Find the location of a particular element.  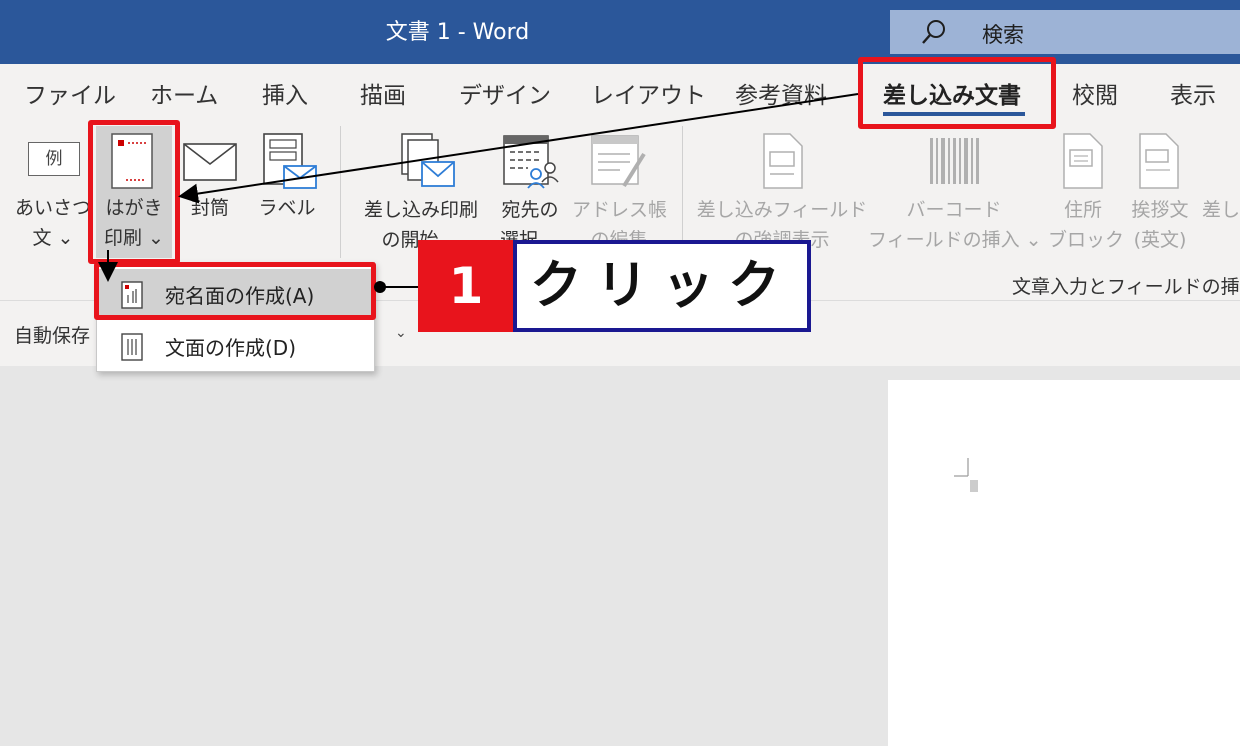

step-number-badge: 1 is located at coordinates (466, 286).